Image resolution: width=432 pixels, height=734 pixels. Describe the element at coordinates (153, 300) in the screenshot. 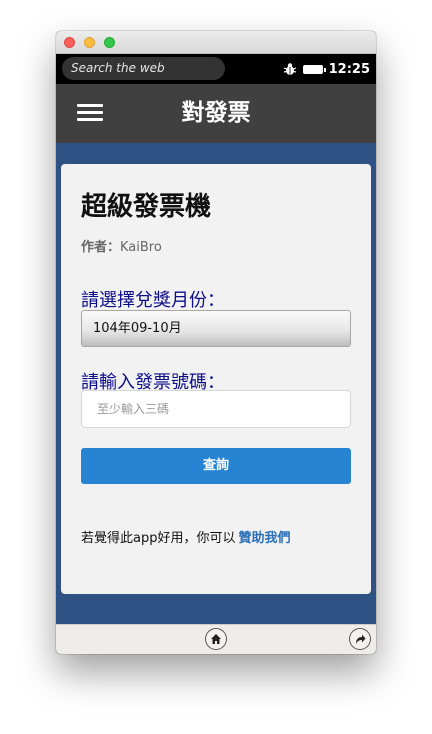

I see `month-label: 請選擇兌獎月份：` at that location.